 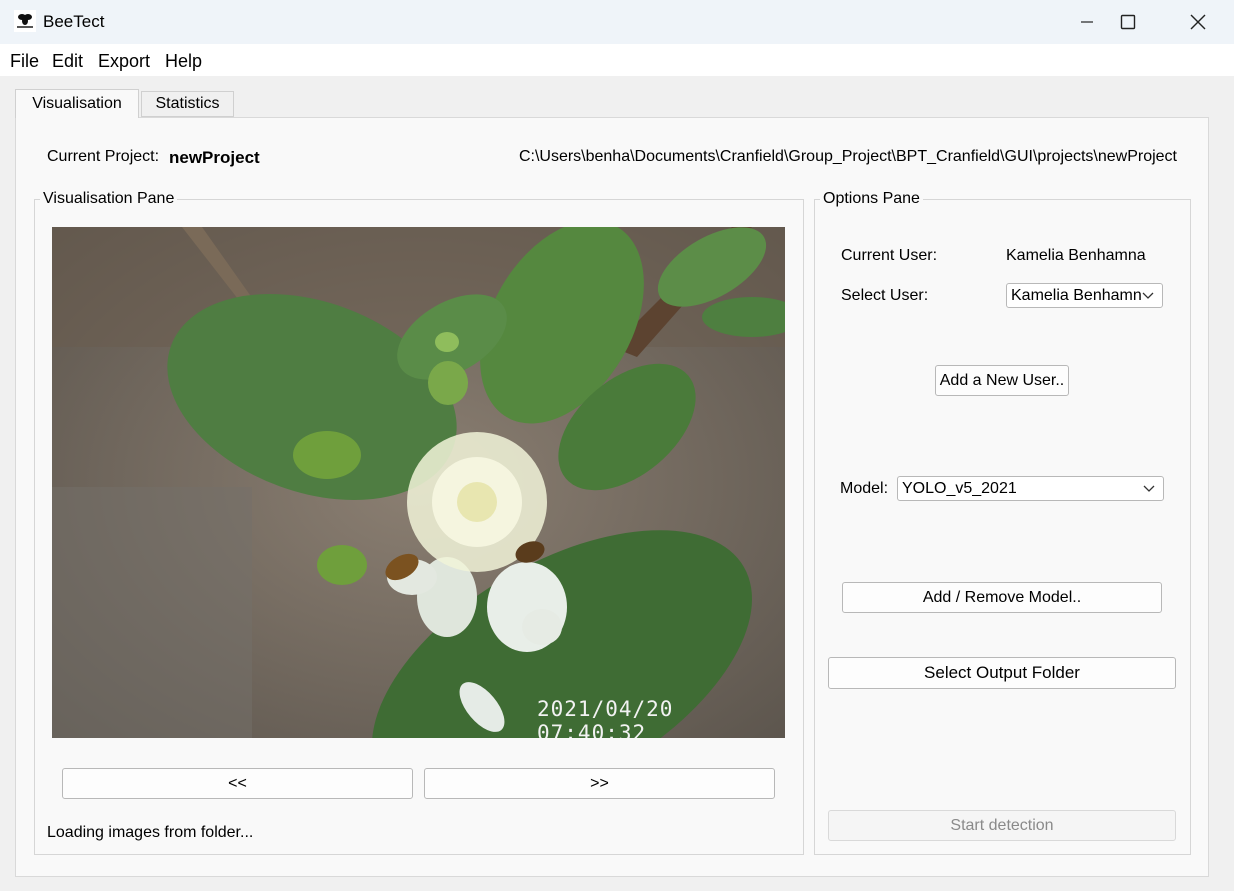 I want to click on select-user-dropdown: Kamelia Benhamn, so click(x=1084, y=295).